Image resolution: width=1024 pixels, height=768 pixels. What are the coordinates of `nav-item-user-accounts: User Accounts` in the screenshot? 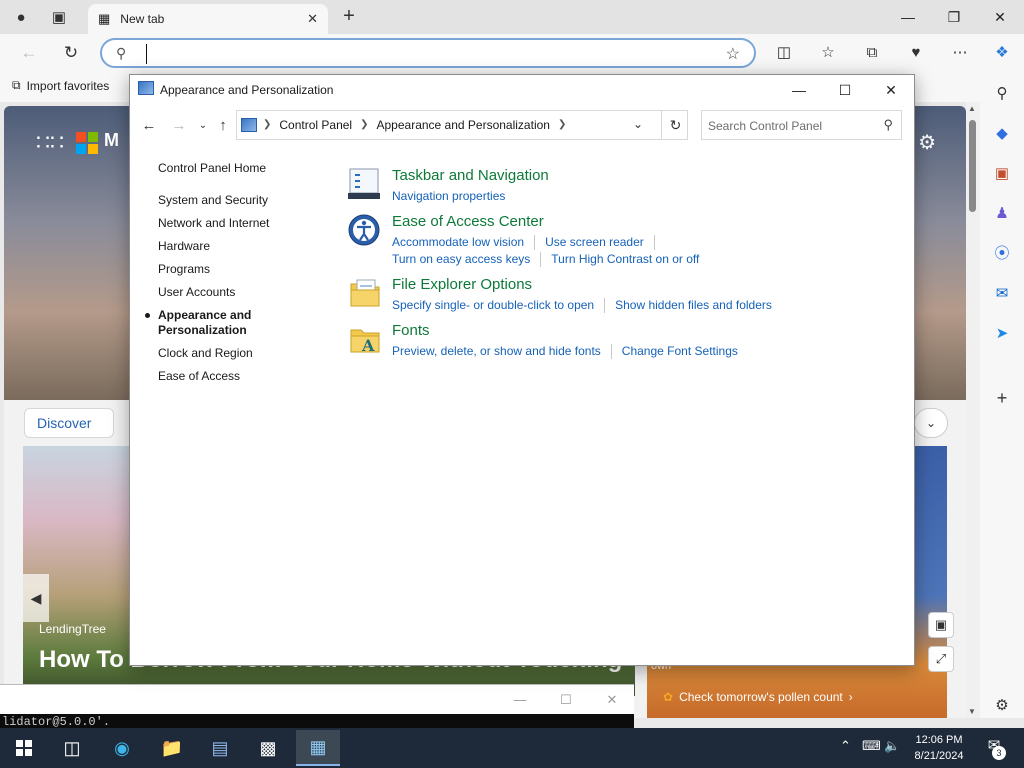 It's located at (248, 296).